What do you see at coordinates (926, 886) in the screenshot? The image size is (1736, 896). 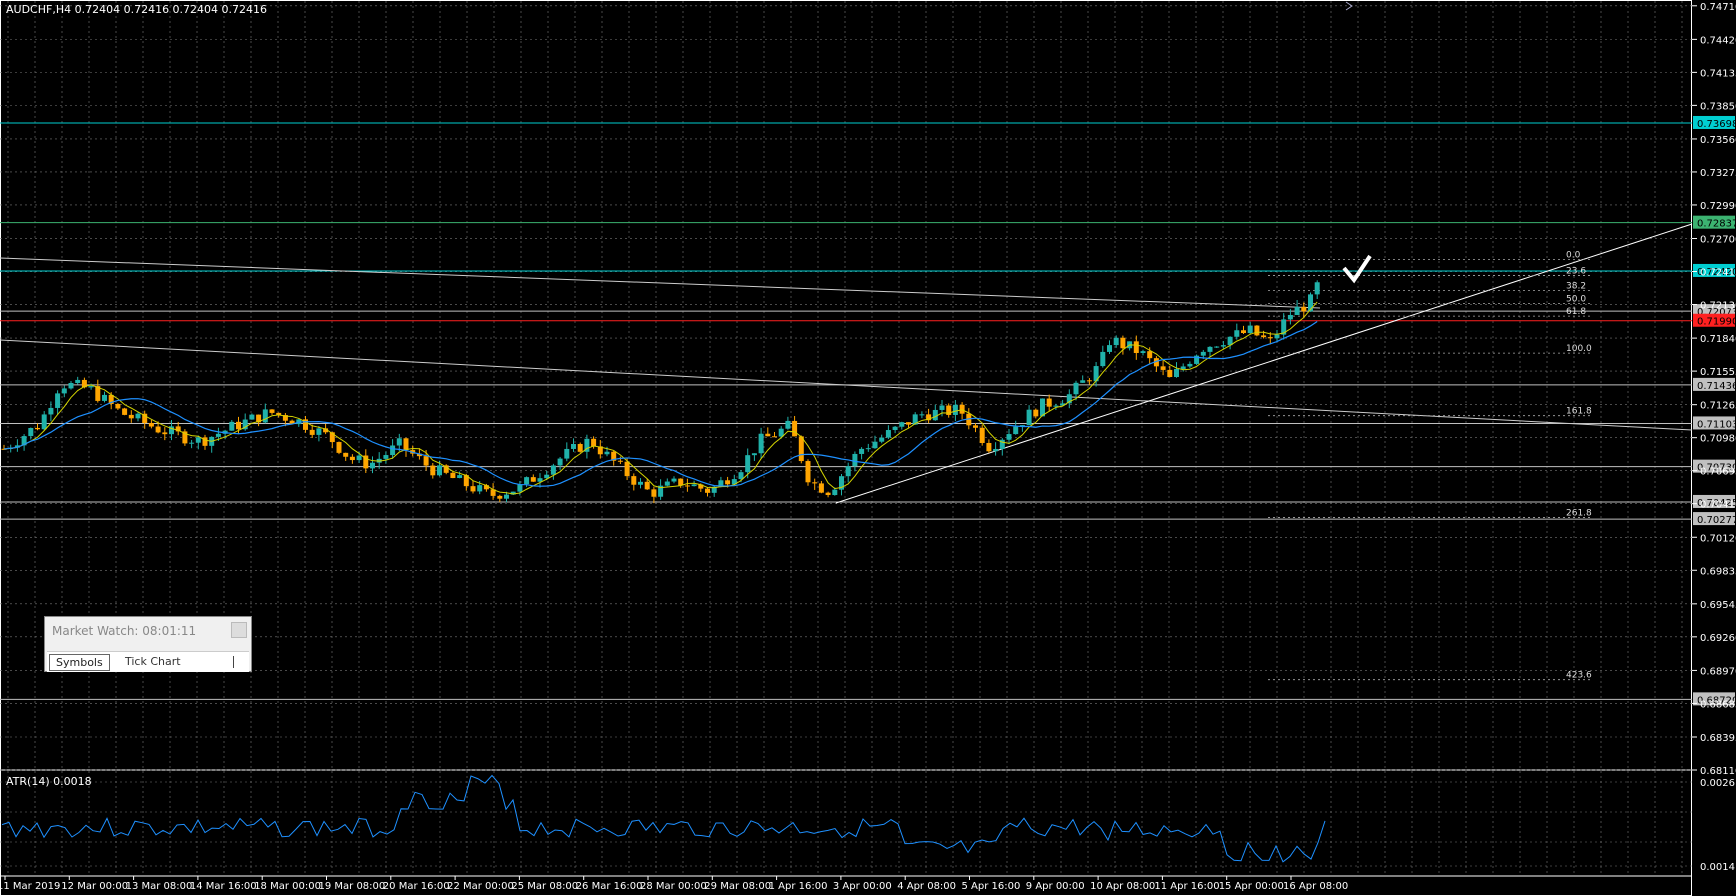 I see `time-label: 4 Apr 08:00` at bounding box center [926, 886].